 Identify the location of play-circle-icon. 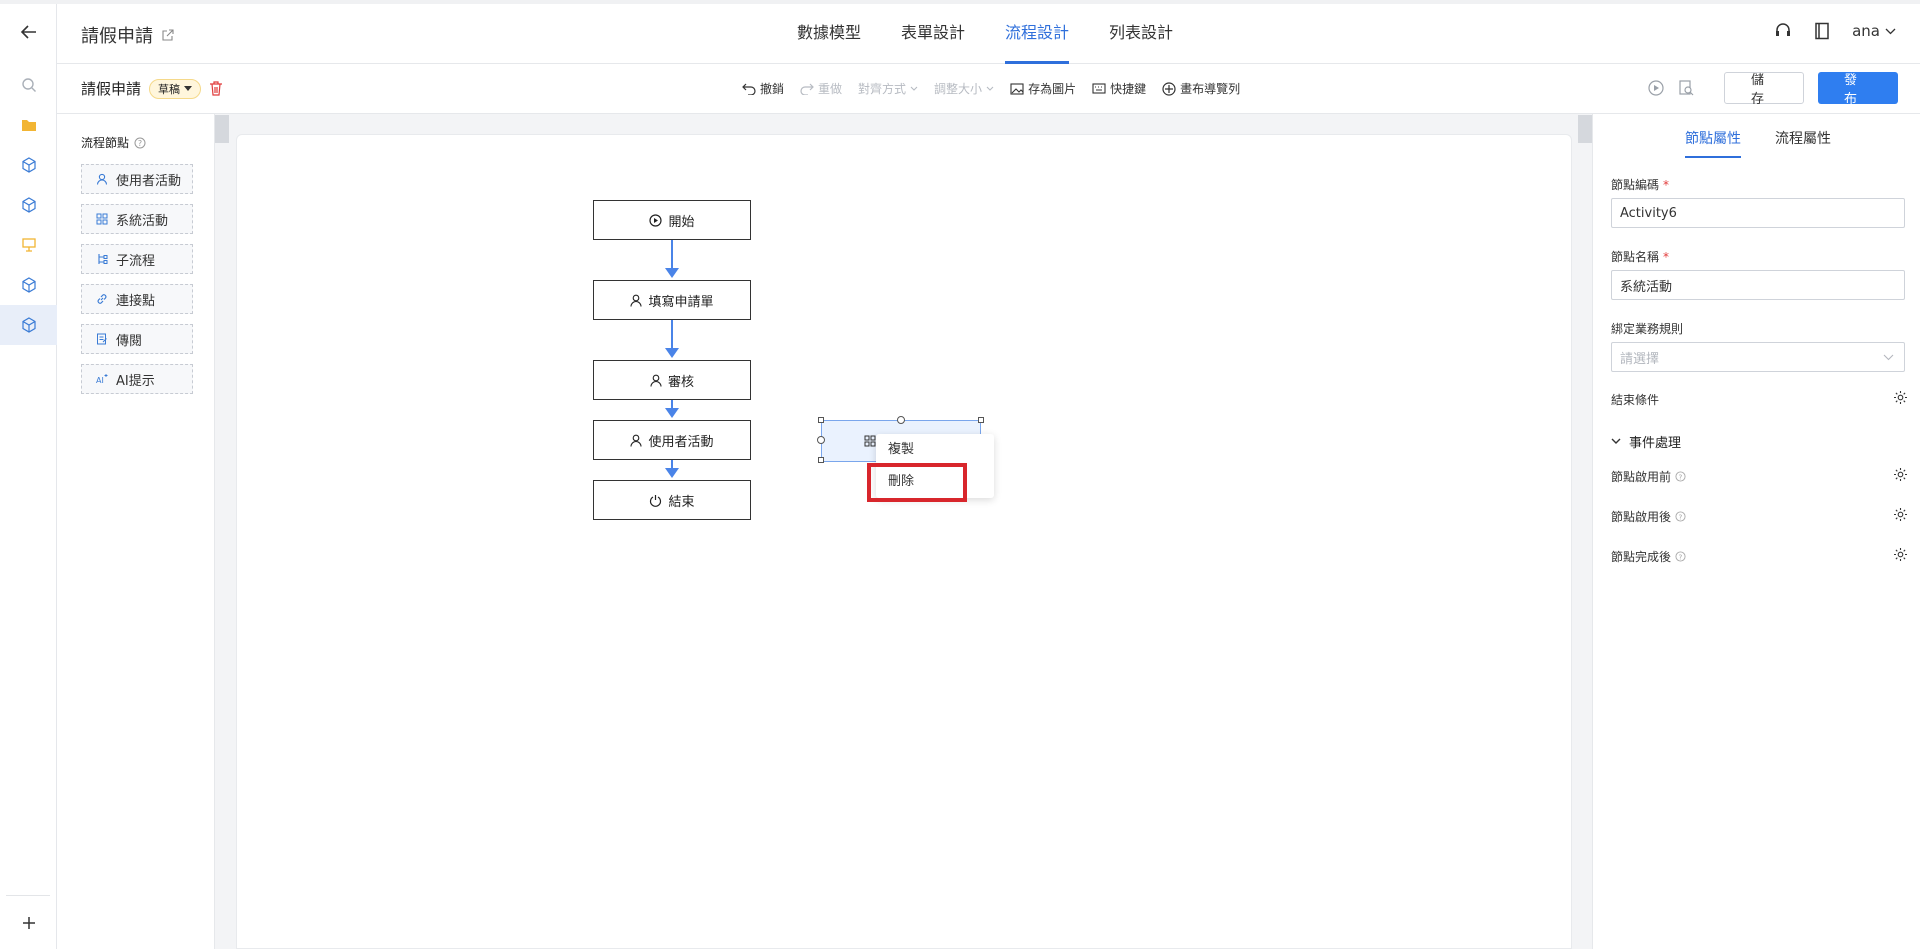
(656, 220).